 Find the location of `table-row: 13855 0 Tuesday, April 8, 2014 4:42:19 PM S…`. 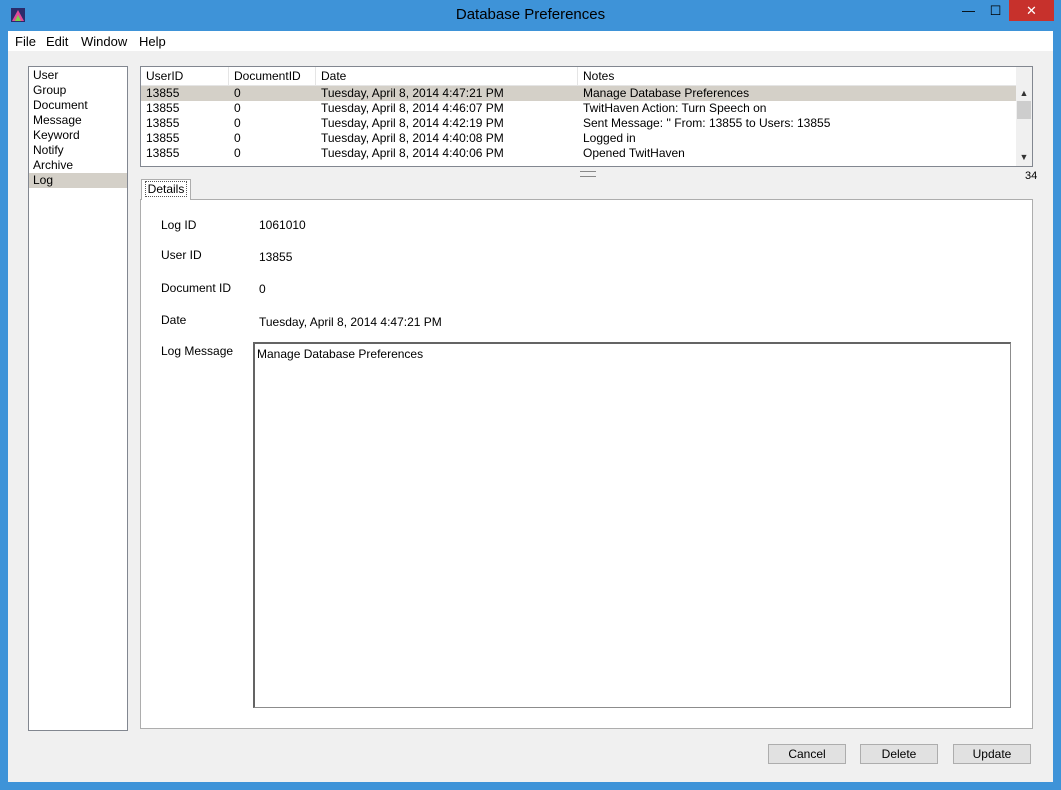

table-row: 13855 0 Tuesday, April 8, 2014 4:42:19 PM S… is located at coordinates (578, 123).